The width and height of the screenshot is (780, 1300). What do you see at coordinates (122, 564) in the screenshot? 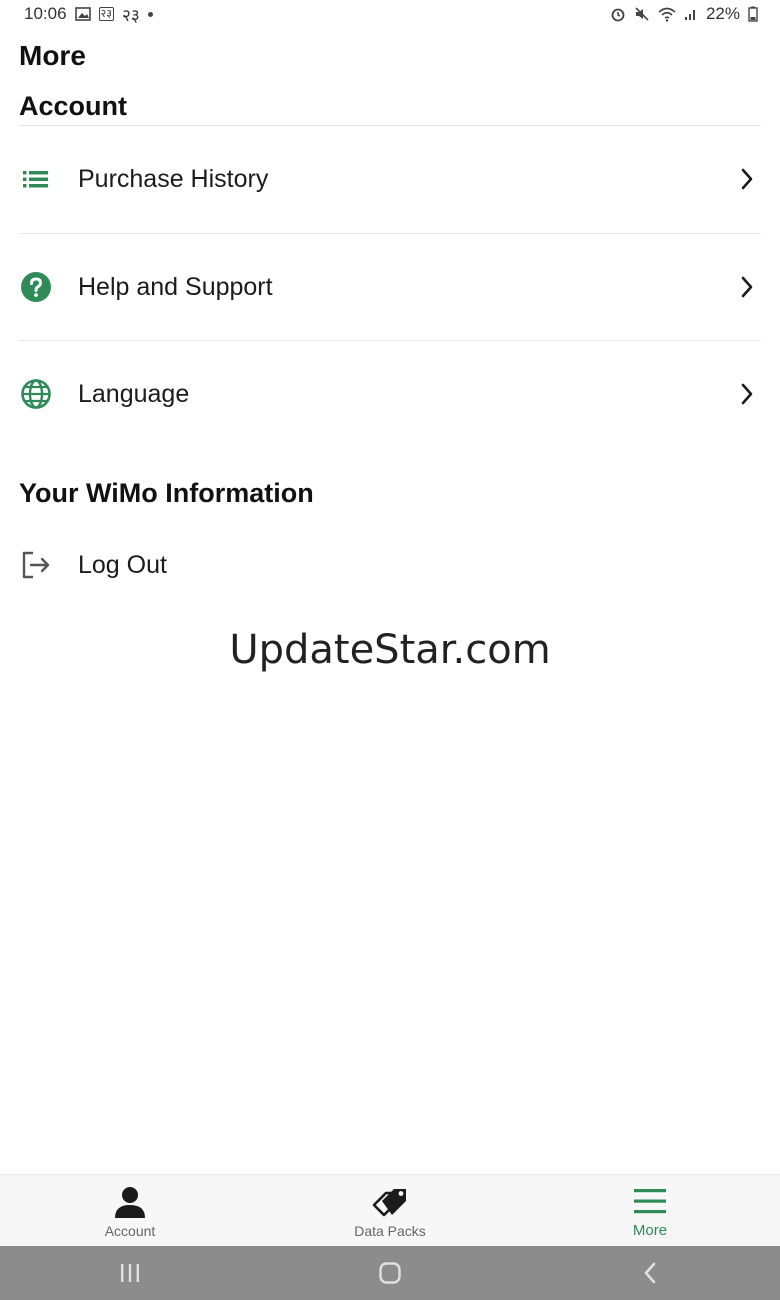
I see `menu-item-label: Log Out` at bounding box center [122, 564].